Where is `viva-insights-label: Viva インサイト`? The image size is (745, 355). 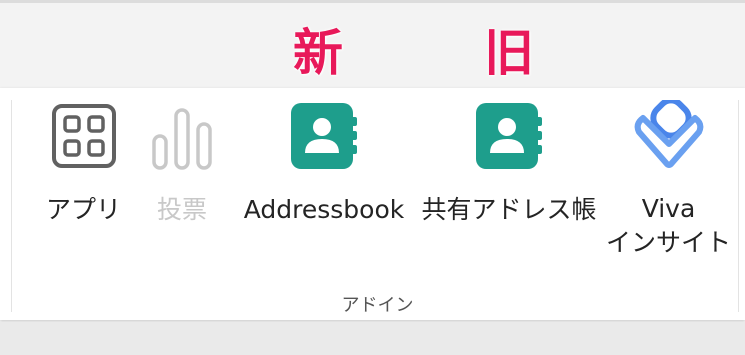 viva-insights-label: Viva インサイト is located at coordinates (668, 226).